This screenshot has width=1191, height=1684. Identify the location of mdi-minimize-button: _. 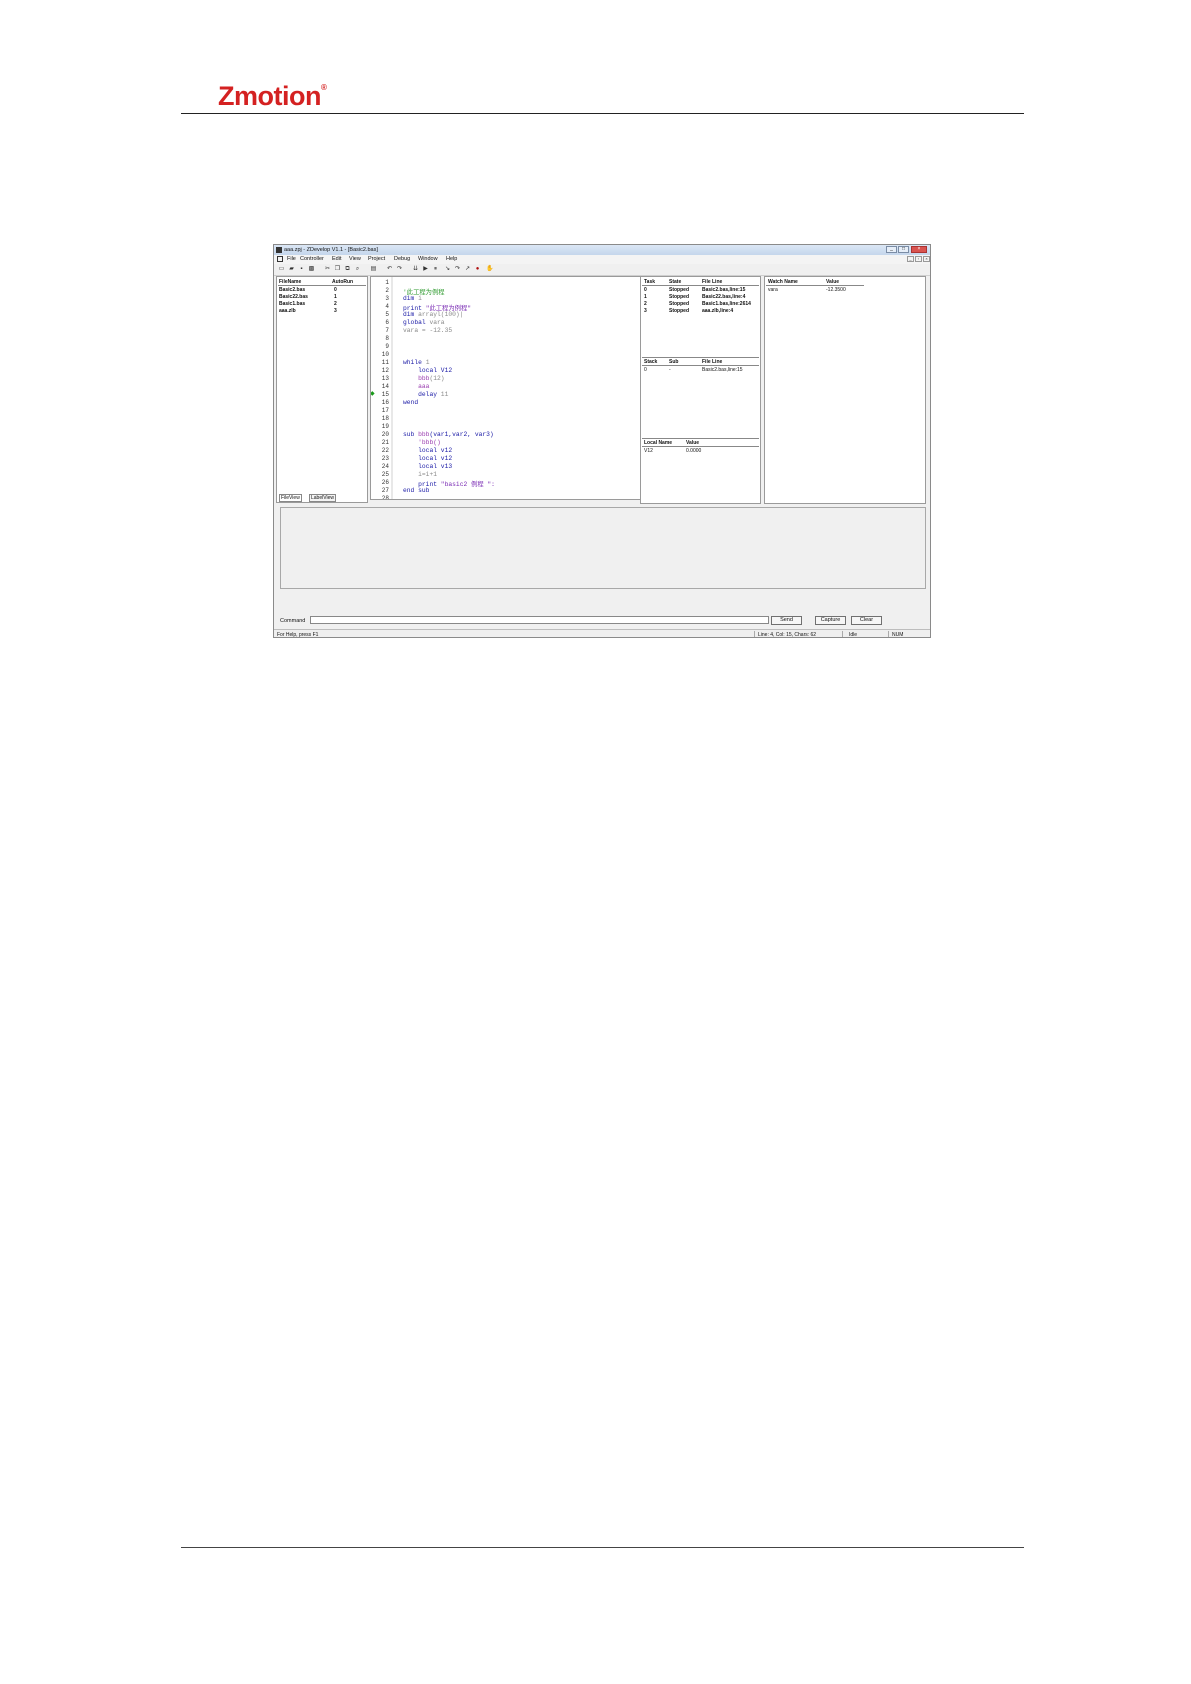
(910, 259).